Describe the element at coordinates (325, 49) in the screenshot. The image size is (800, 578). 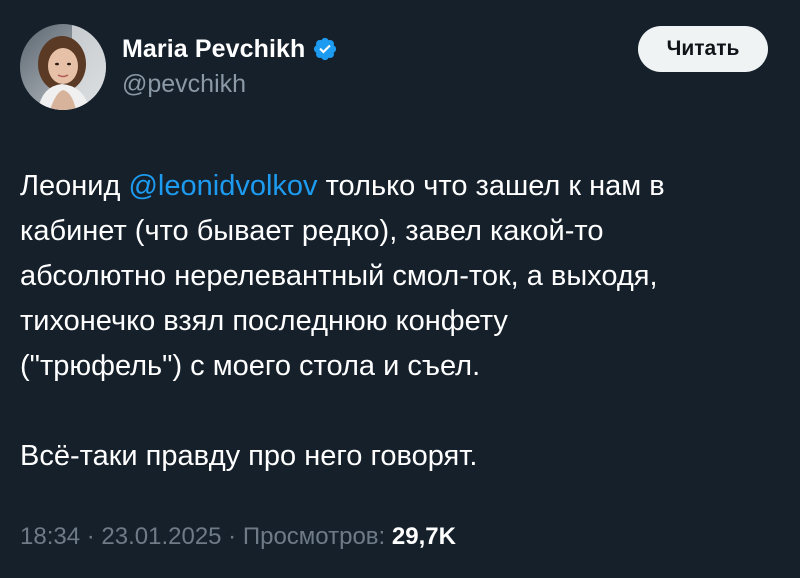
I see `verified-badge-icon` at that location.